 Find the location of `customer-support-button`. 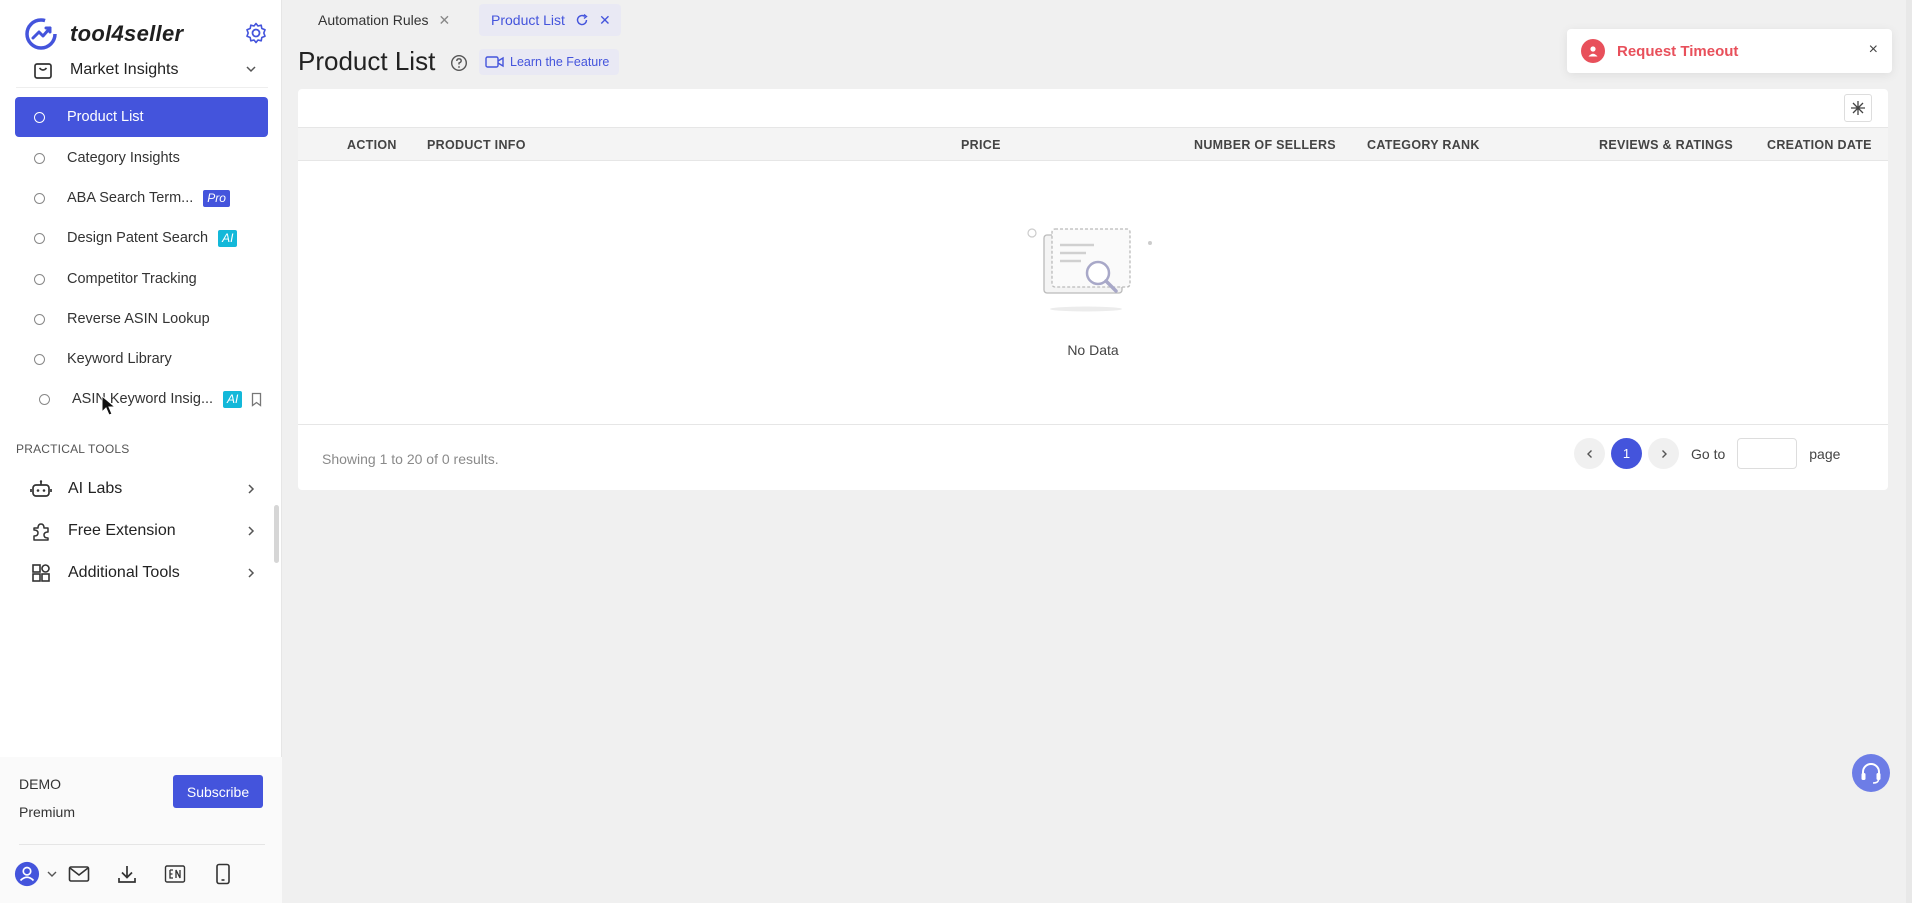

customer-support-button is located at coordinates (1871, 773).